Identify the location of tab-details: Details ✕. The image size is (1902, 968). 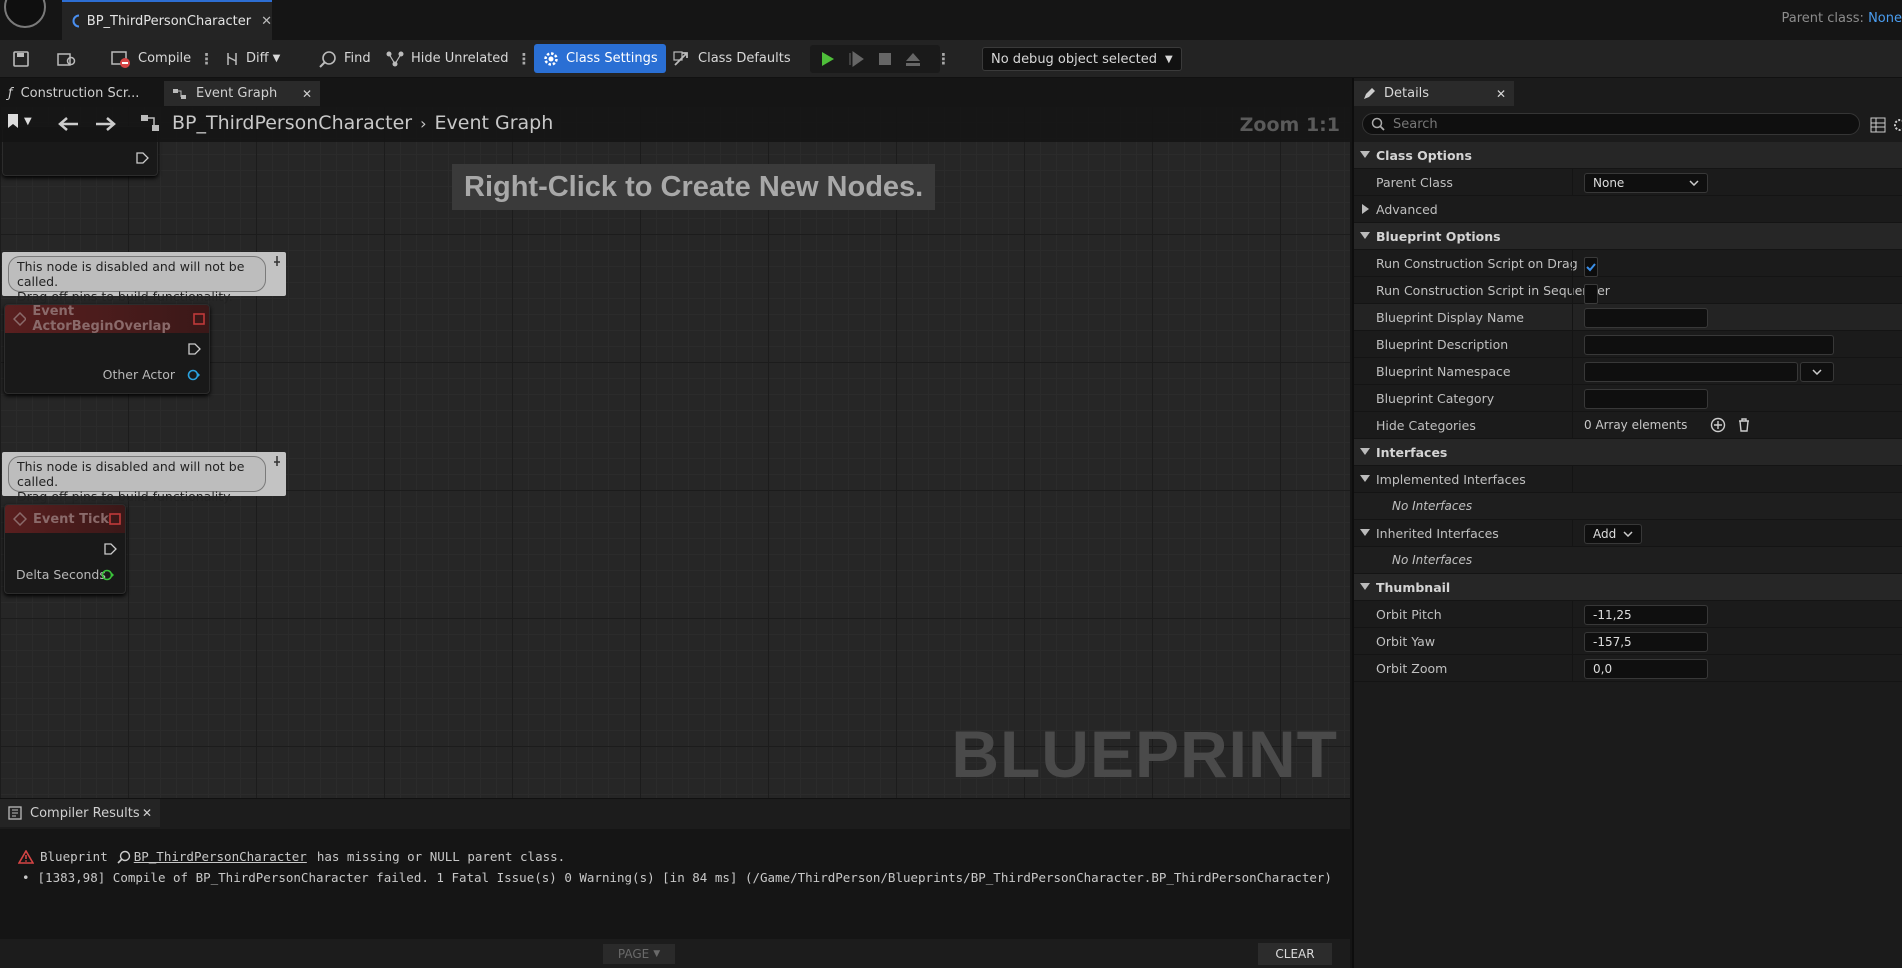
(1434, 93).